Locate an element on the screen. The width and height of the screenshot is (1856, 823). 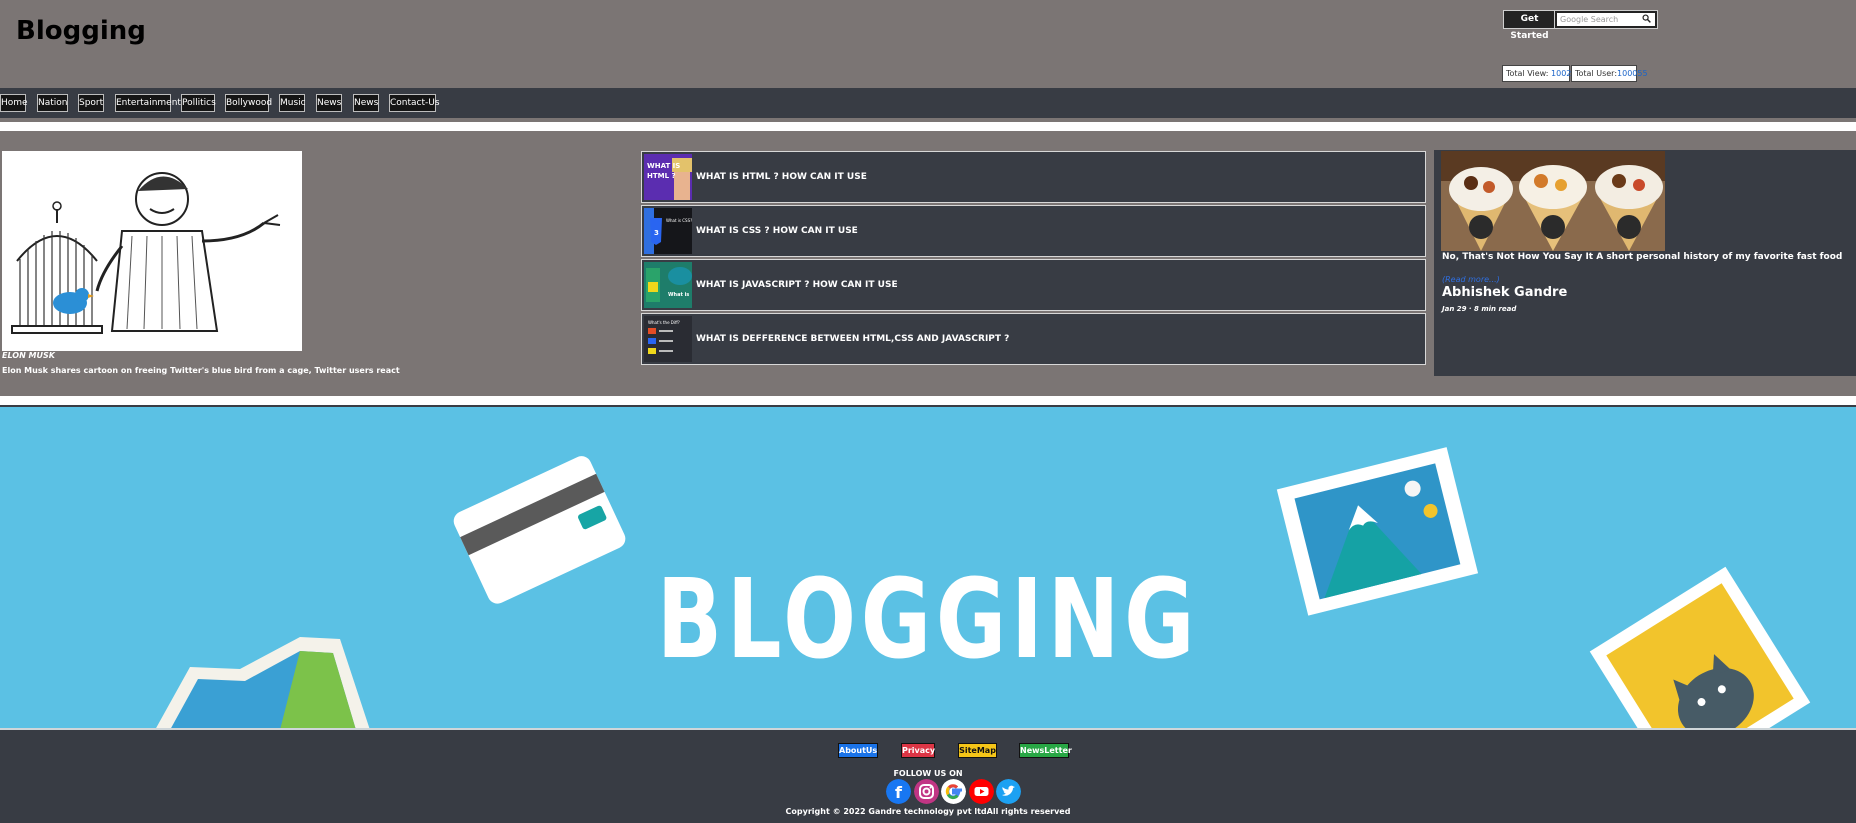
article-title: WHAT IS CSS ? HOW CAN IT USE is located at coordinates (777, 231).